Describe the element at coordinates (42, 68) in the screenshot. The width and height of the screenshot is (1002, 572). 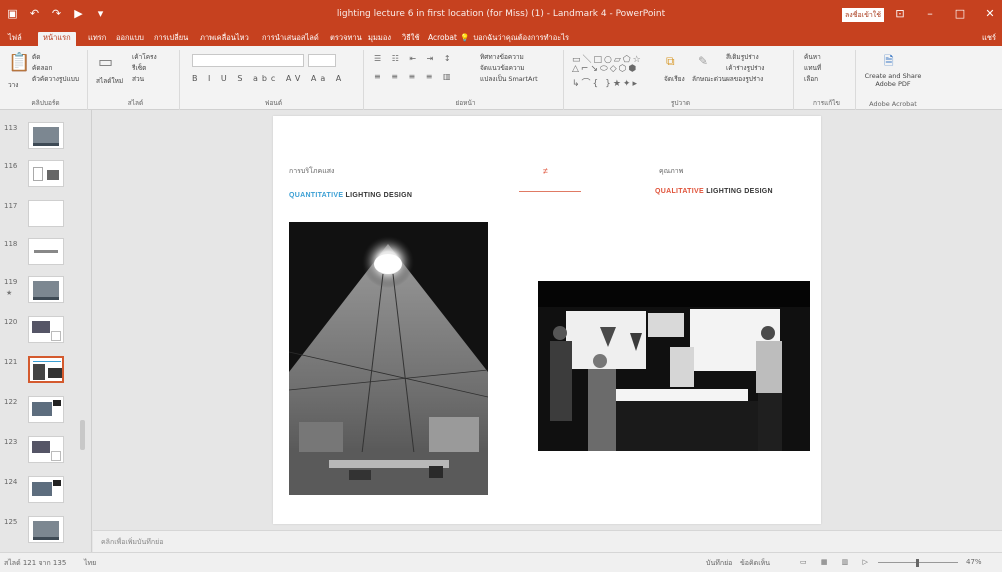
I see `copy-button: คัดลอก` at that location.